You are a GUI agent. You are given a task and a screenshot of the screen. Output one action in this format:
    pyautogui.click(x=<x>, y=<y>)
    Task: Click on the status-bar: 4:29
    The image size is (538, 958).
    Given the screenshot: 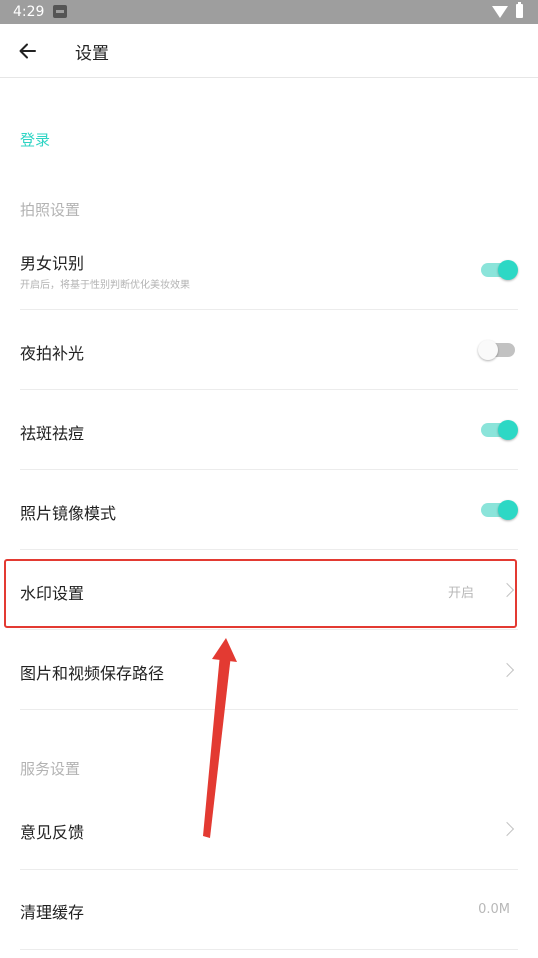 What is the action you would take?
    pyautogui.click(x=269, y=12)
    